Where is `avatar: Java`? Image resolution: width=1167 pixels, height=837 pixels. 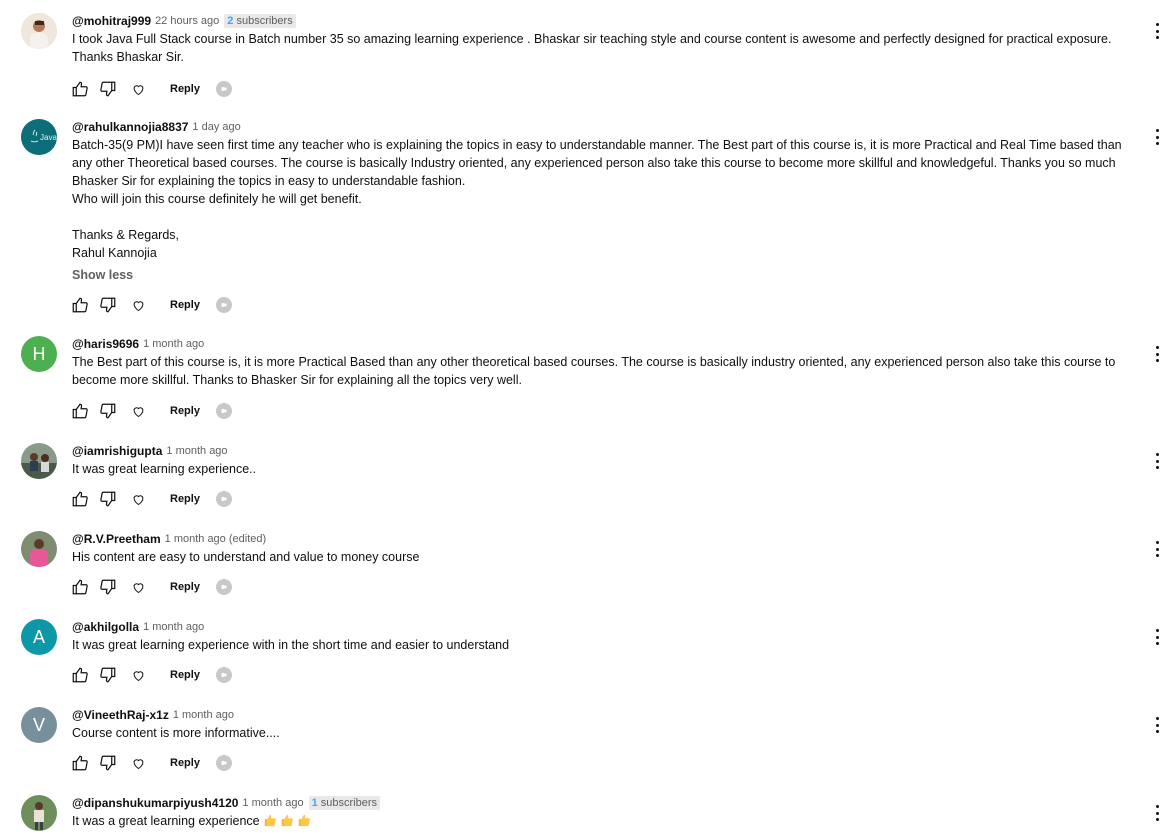
avatar: Java is located at coordinates (39, 137).